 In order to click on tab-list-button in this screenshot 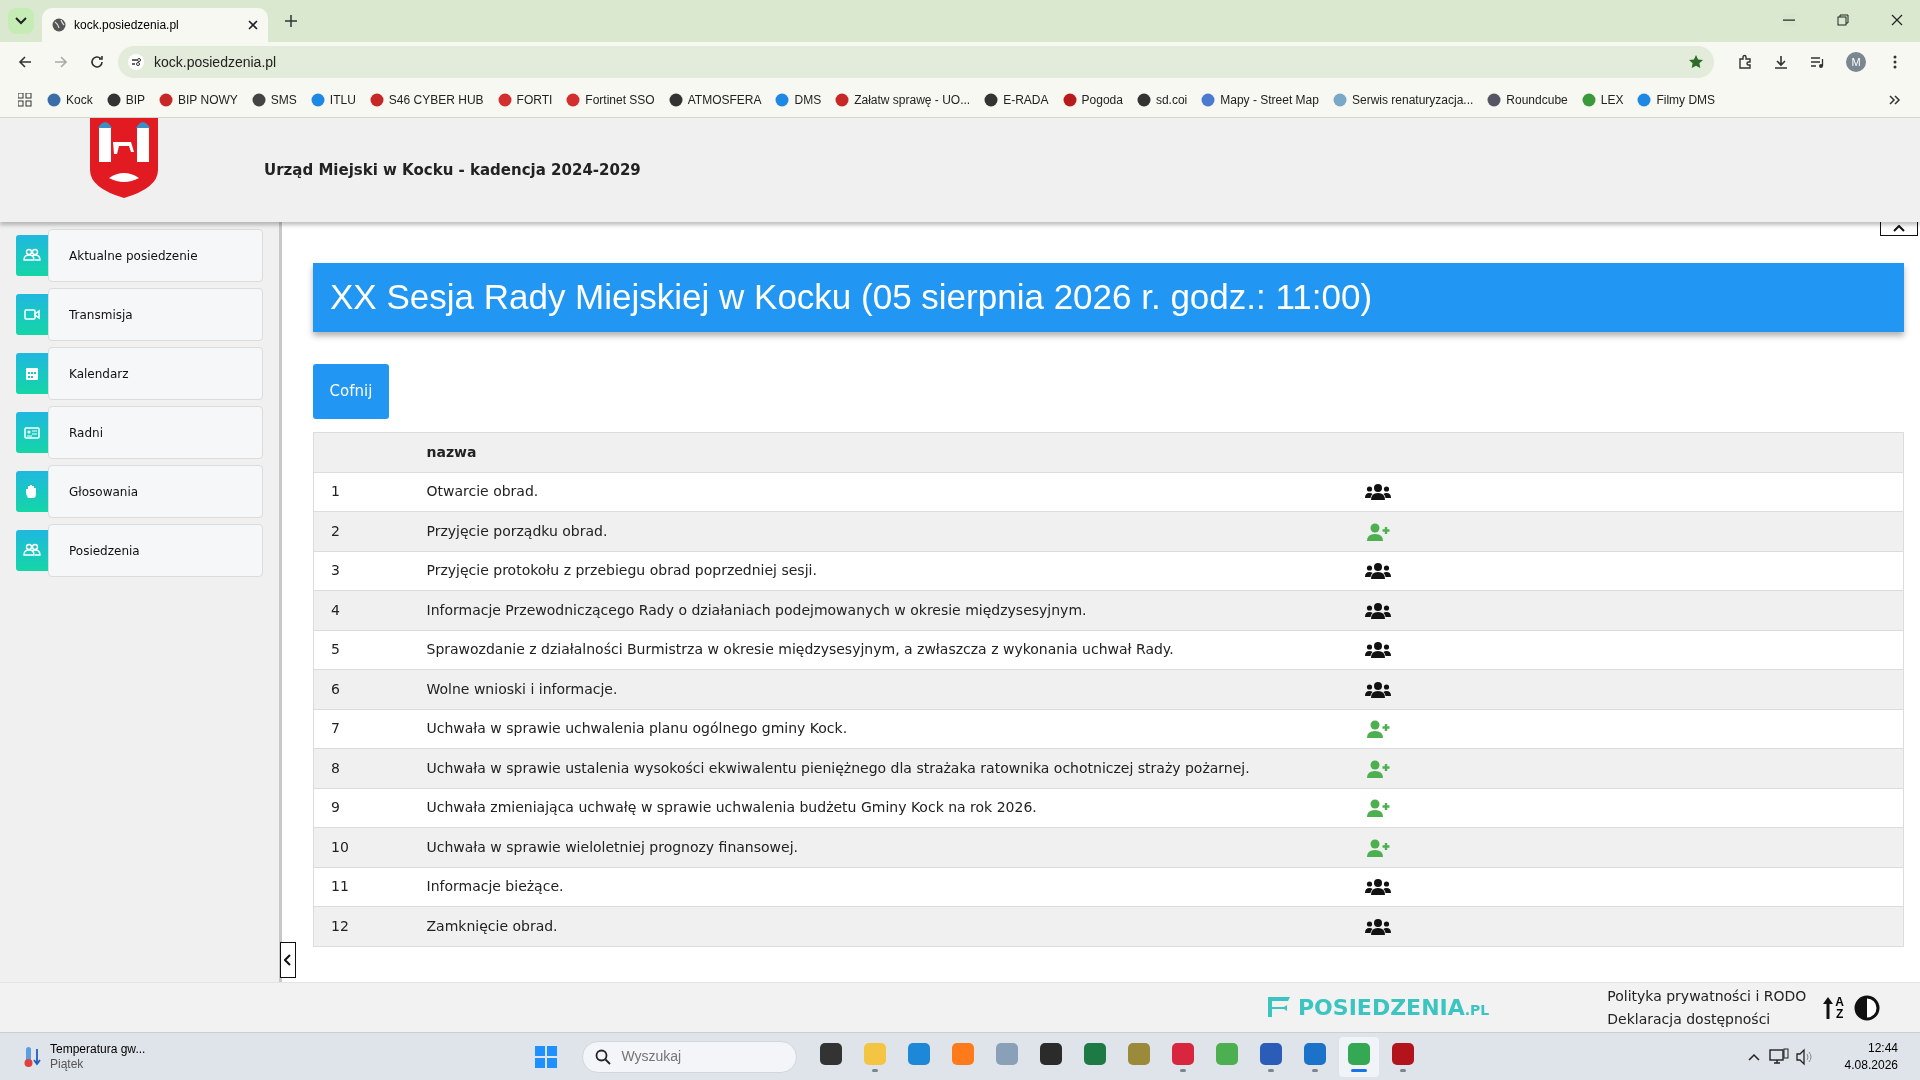, I will do `click(21, 21)`.